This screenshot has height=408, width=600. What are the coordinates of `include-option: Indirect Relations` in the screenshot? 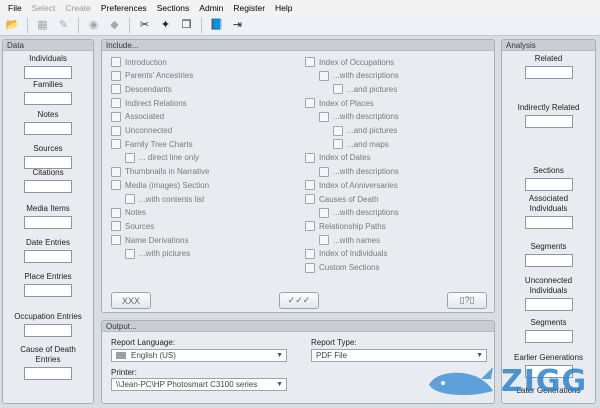 It's located at (149, 103).